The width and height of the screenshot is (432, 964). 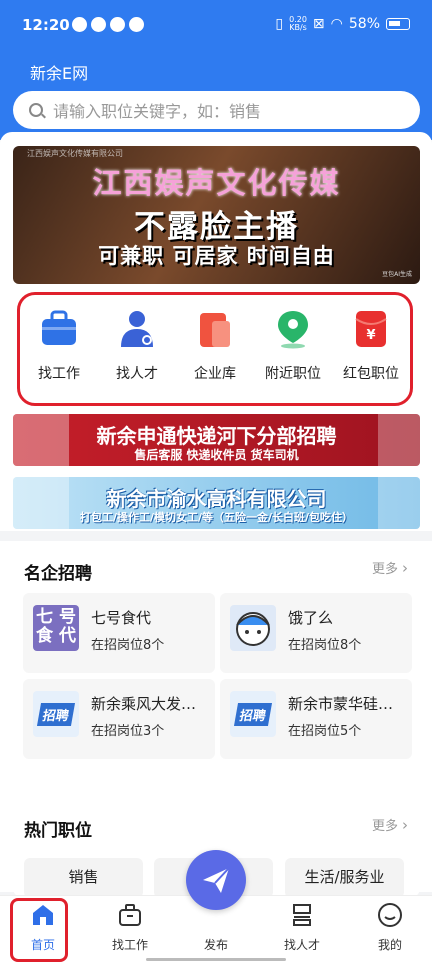 What do you see at coordinates (216, 256) in the screenshot?
I see `banner-line3: 可兼职 可居家 时间自由` at bounding box center [216, 256].